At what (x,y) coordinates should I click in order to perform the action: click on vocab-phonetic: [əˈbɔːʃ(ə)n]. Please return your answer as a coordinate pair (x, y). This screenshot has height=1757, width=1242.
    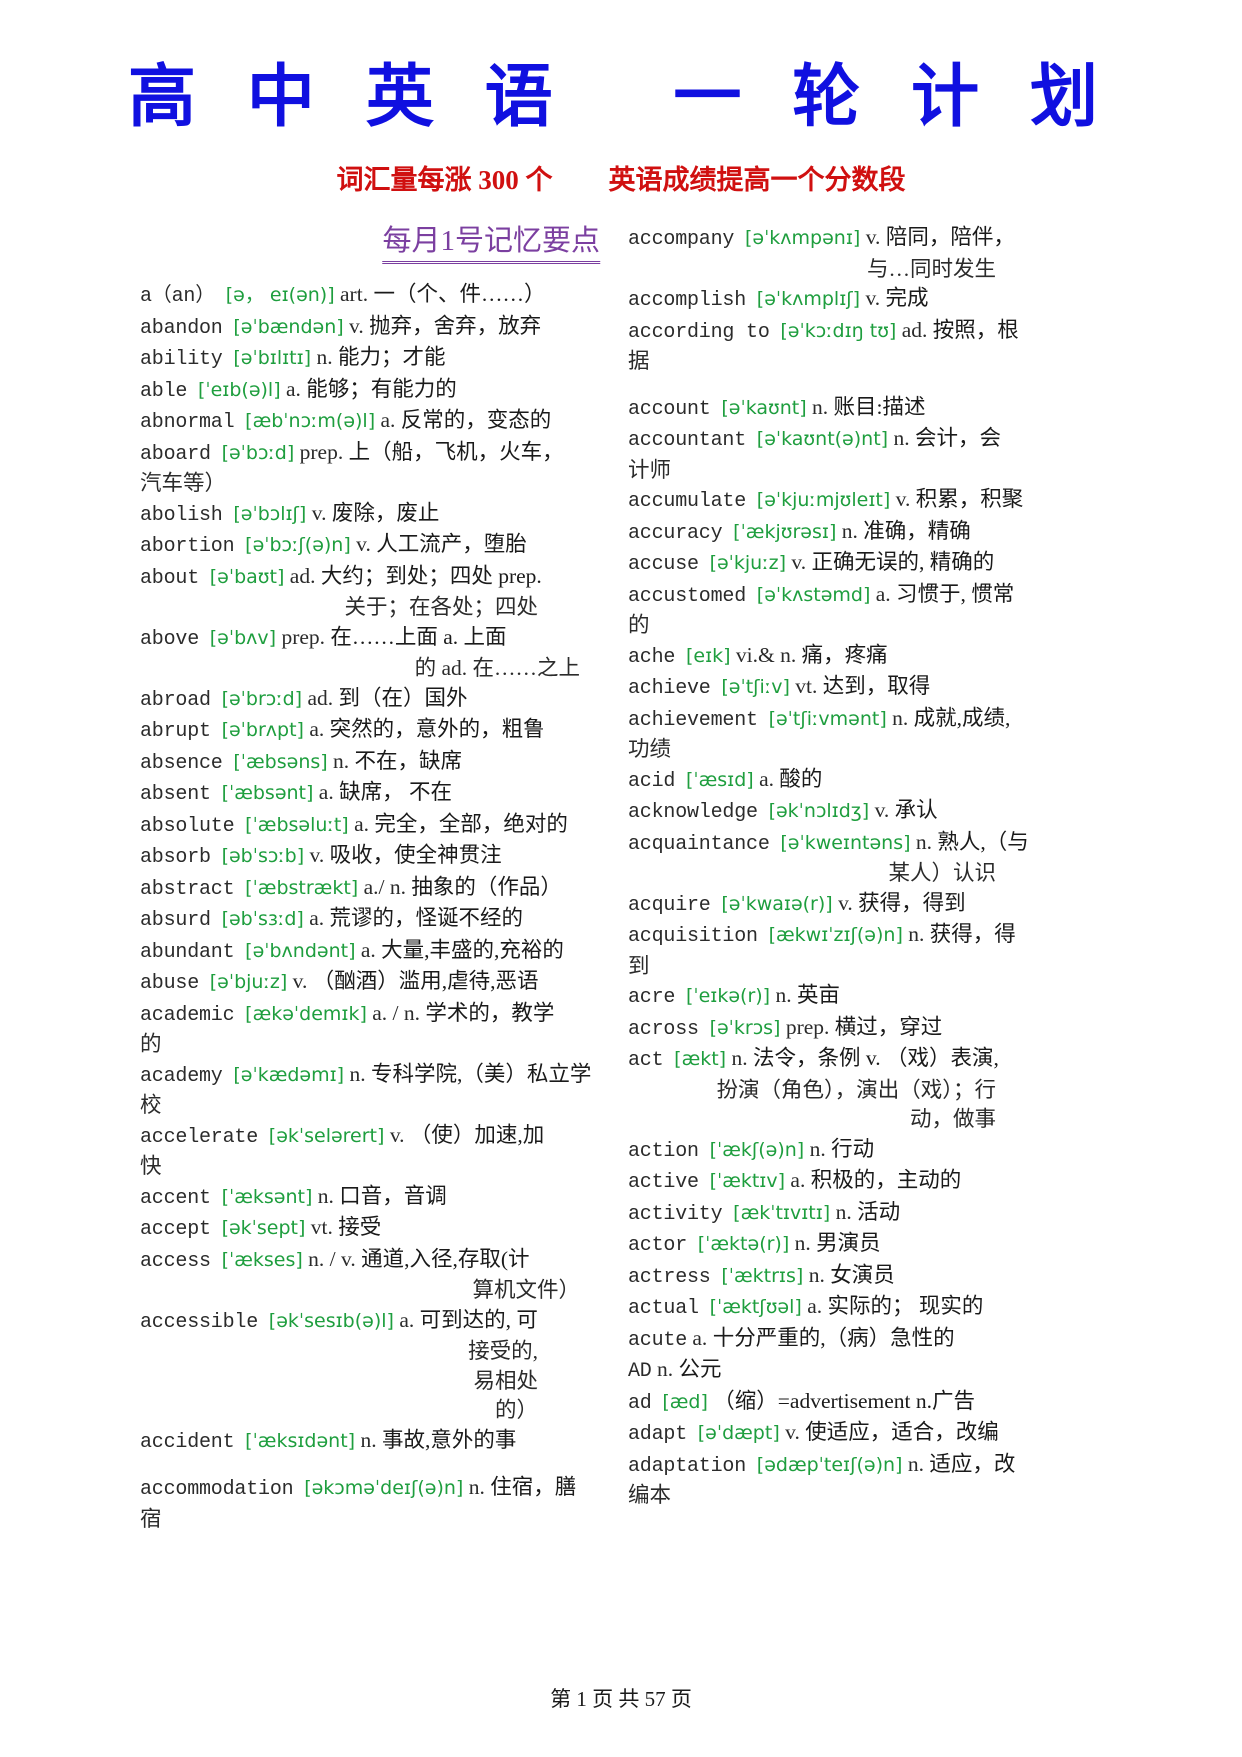
    Looking at the image, I should click on (298, 545).